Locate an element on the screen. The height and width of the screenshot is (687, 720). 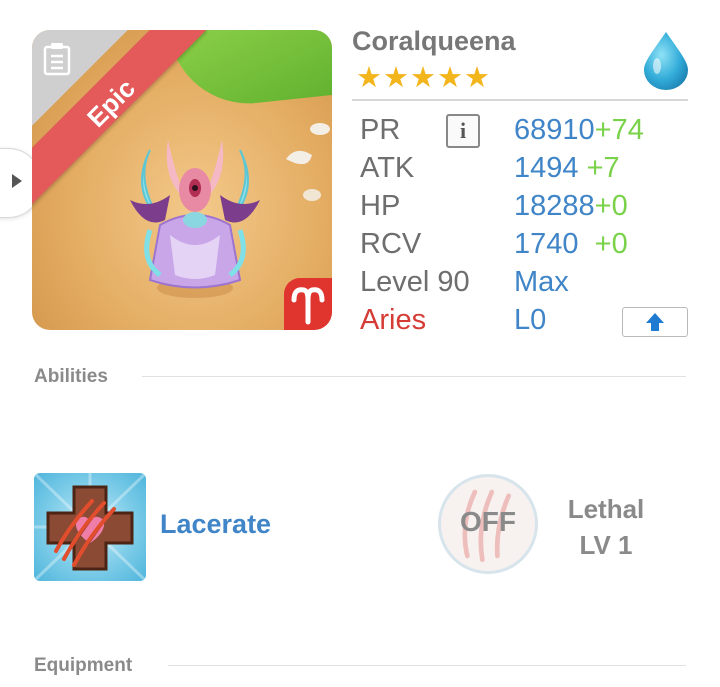
lacerate-icon is located at coordinates (90, 527).